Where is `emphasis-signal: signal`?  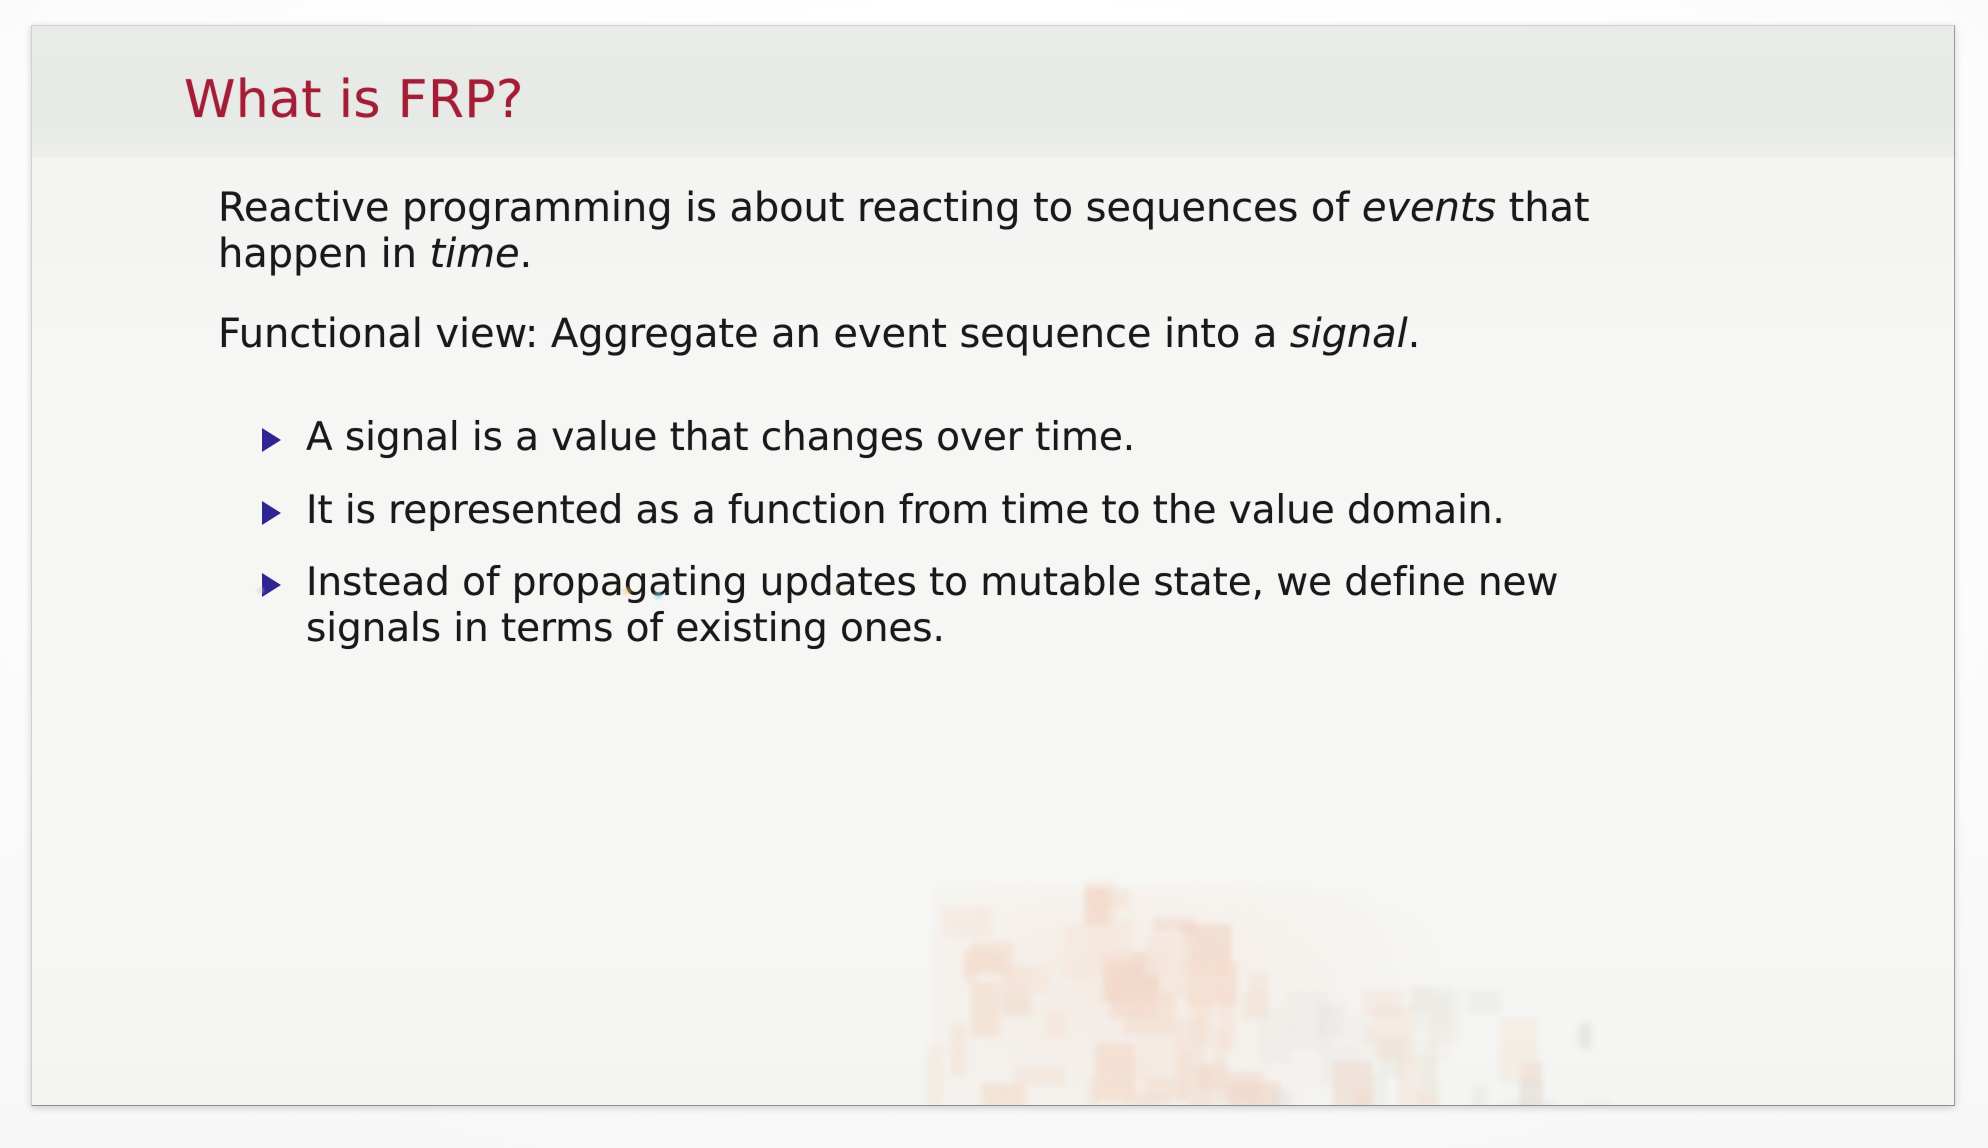
emphasis-signal: signal is located at coordinates (1348, 334).